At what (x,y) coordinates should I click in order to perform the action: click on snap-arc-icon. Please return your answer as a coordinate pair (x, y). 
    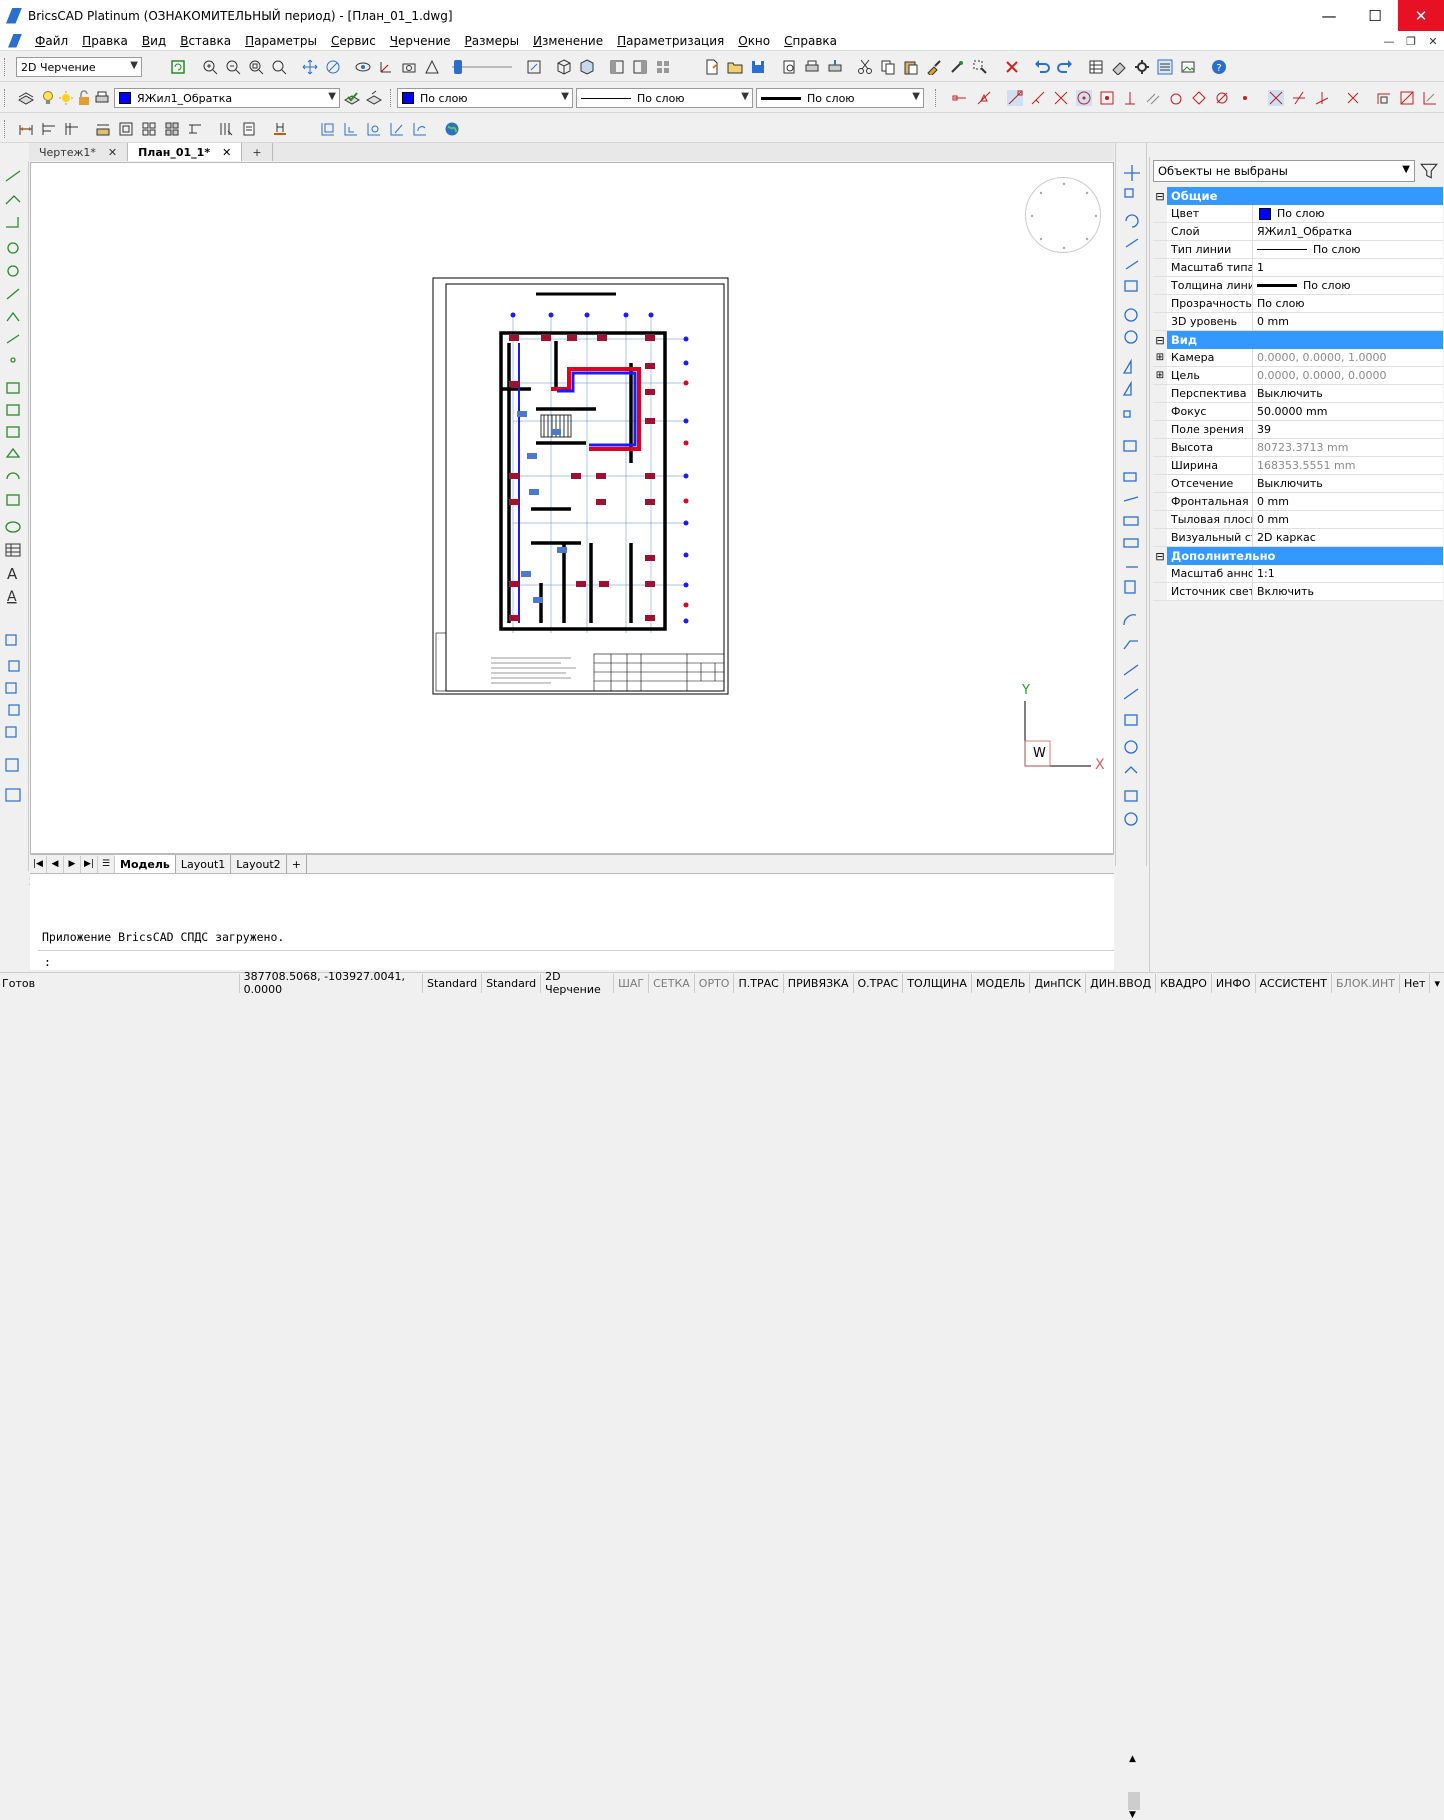
    Looking at the image, I should click on (1176, 98).